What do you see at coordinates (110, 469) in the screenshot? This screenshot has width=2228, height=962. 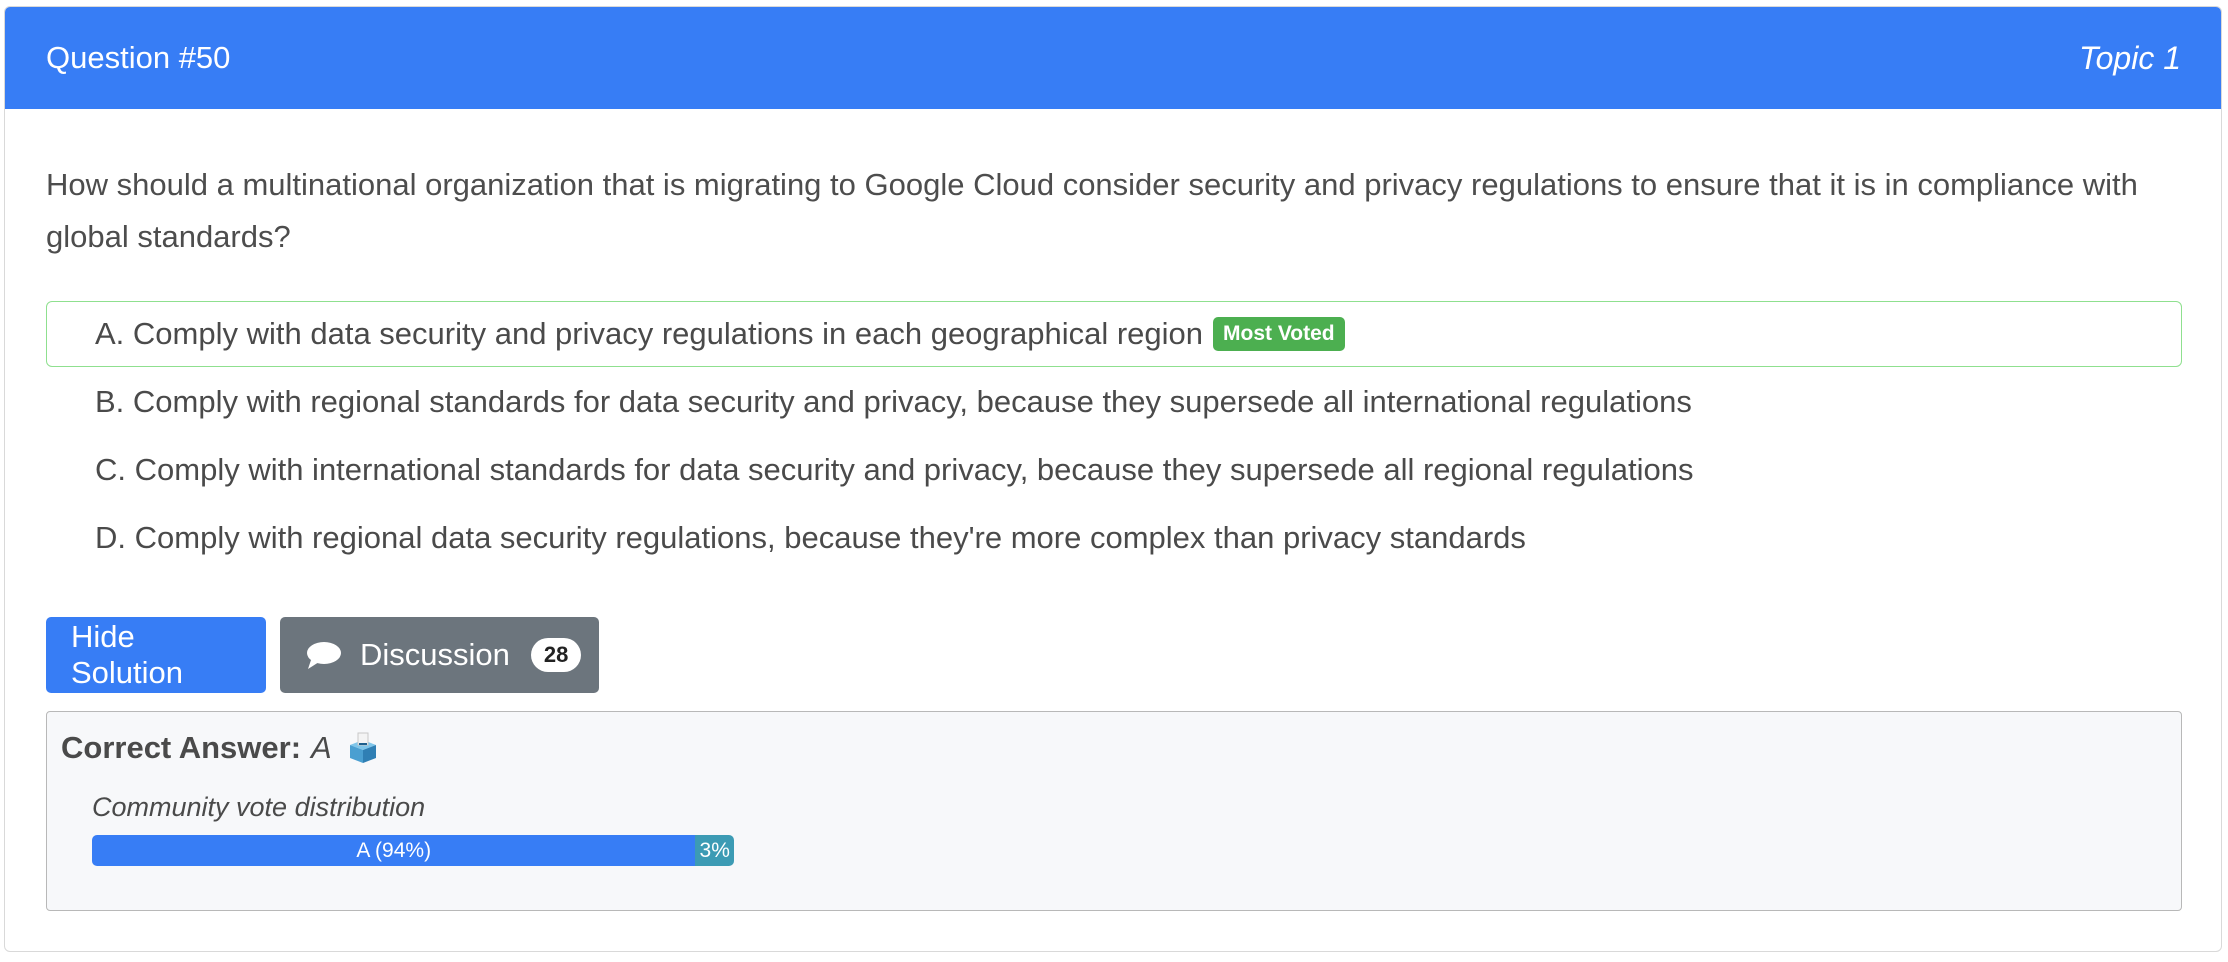 I see `choice-letter: C.` at bounding box center [110, 469].